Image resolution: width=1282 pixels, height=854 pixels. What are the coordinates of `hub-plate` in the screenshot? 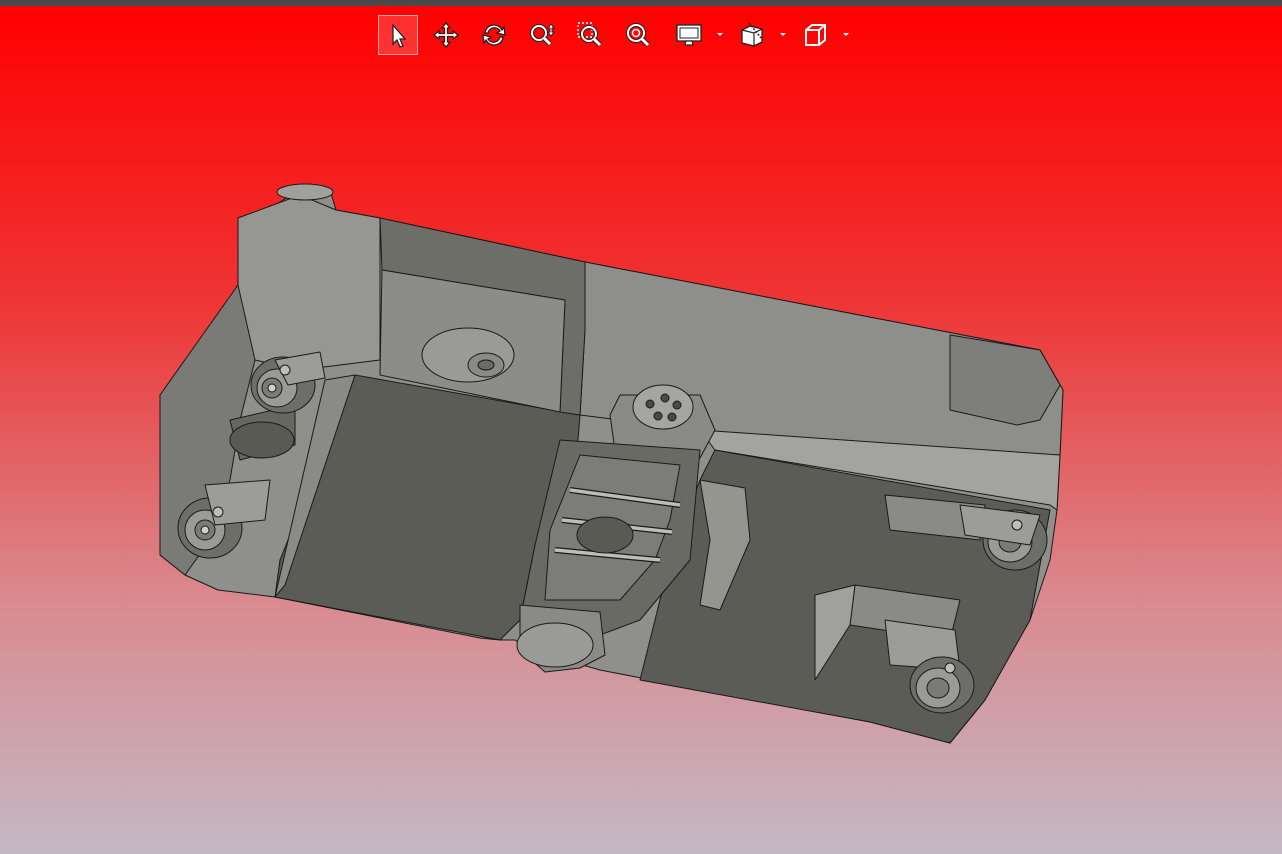 It's located at (468, 355).